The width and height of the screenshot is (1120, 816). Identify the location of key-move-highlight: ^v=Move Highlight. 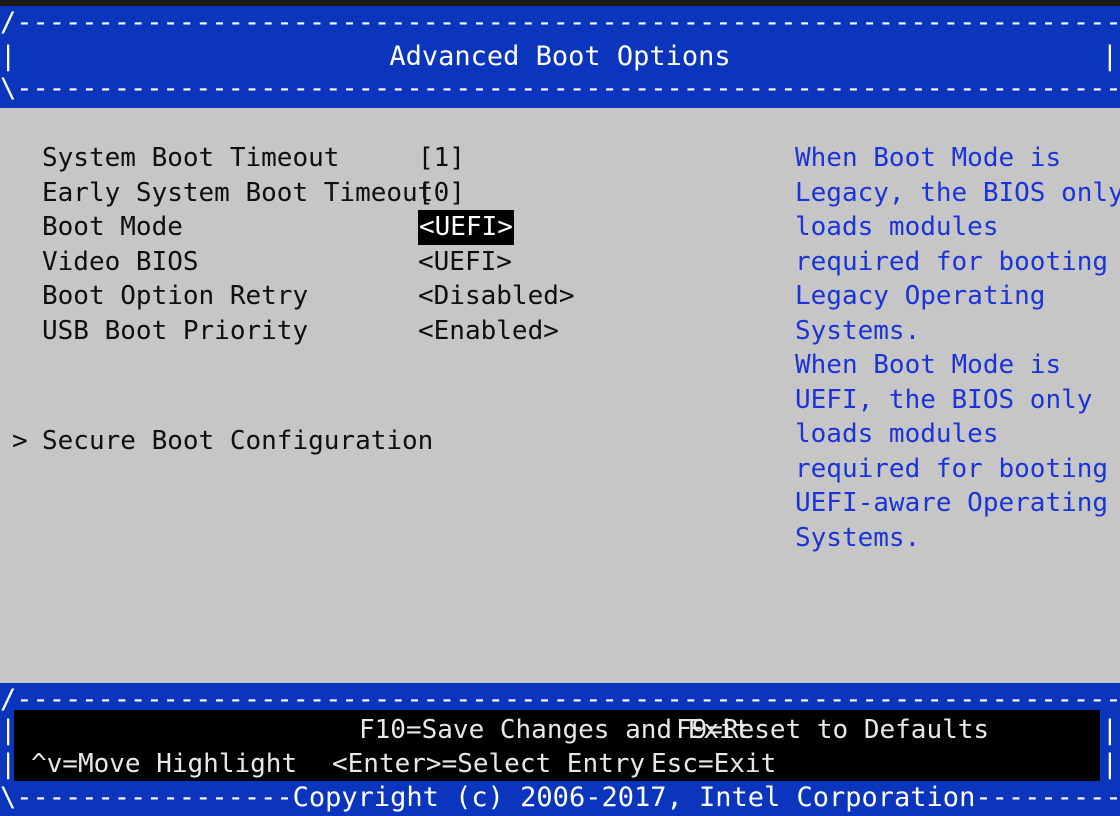
(164, 764).